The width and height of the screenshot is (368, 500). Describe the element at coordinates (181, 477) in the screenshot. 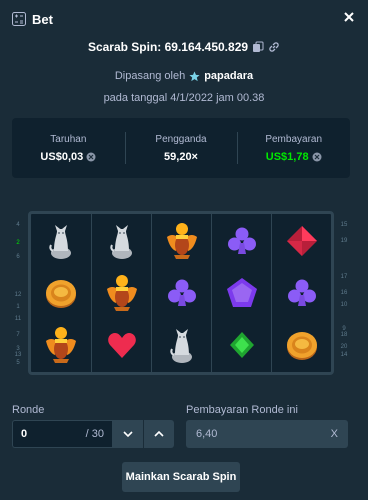

I see `play-scarab-spin-button: Mainkan Scarab Spin` at that location.